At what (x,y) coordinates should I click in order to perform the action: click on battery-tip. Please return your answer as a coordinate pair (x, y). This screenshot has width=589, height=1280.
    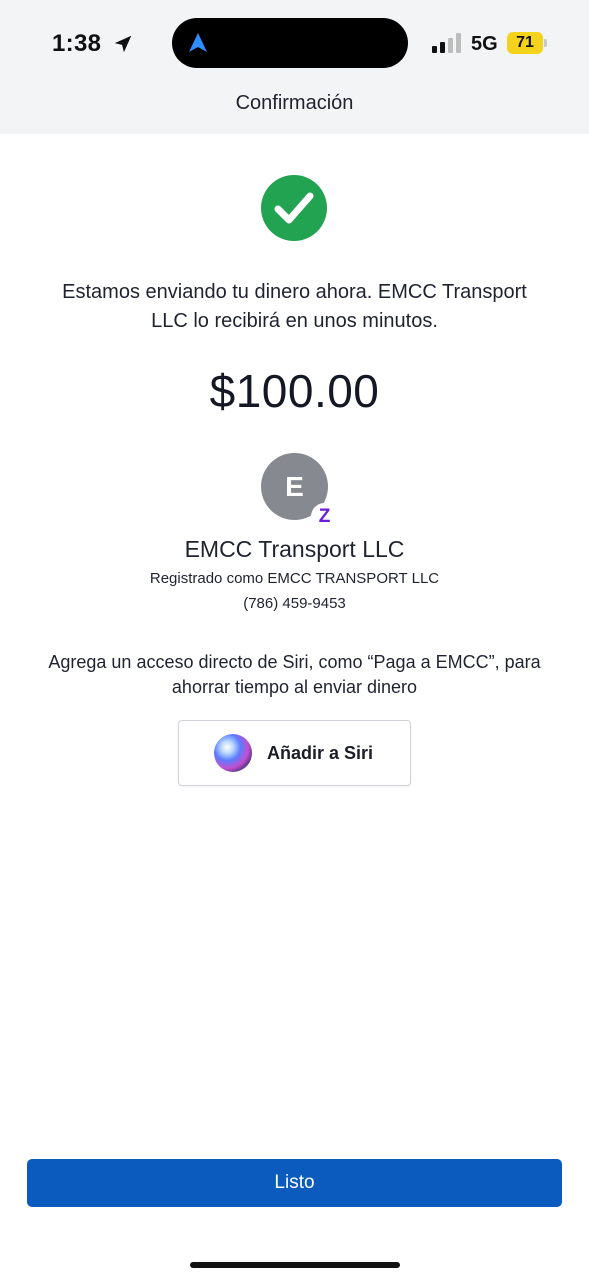
    Looking at the image, I should click on (545, 43).